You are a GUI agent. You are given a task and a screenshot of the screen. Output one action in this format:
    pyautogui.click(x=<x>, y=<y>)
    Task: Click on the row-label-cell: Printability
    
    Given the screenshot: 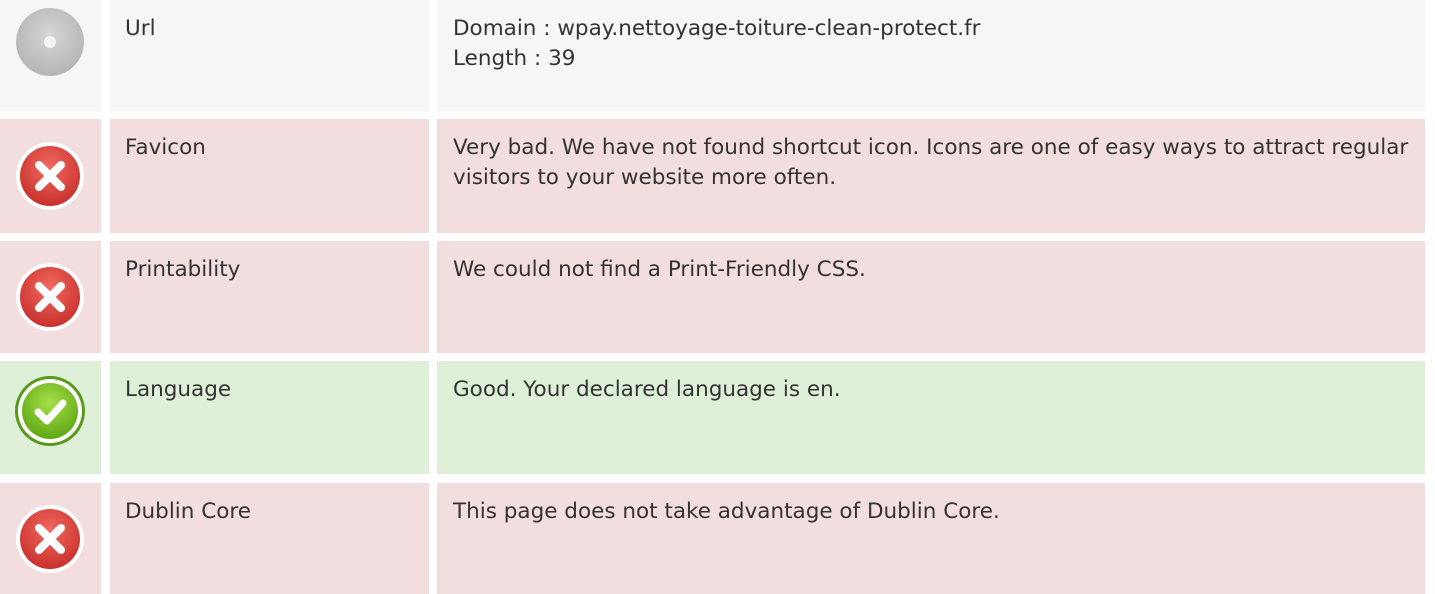 What is the action you would take?
    pyautogui.click(x=269, y=297)
    